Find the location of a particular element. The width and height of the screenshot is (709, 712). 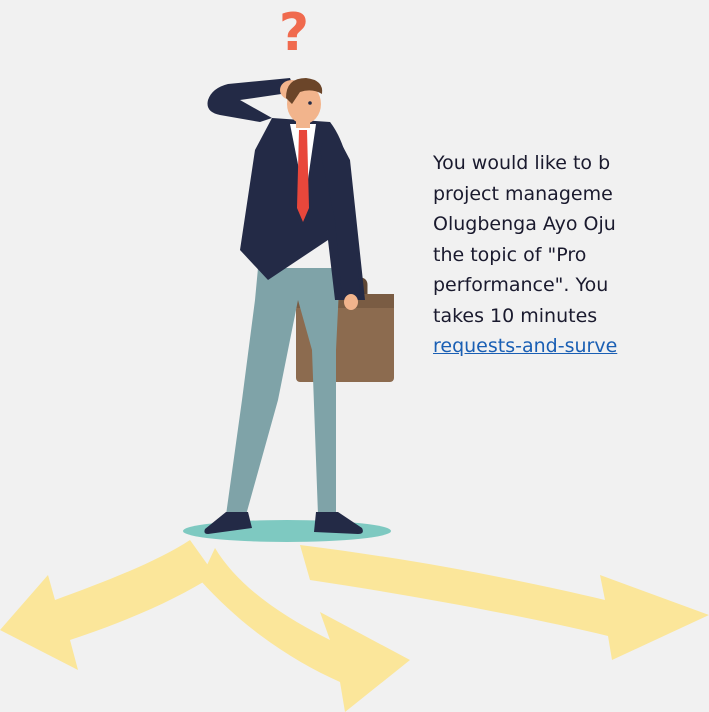

invite-line-2: project manageme is located at coordinates (523, 193).